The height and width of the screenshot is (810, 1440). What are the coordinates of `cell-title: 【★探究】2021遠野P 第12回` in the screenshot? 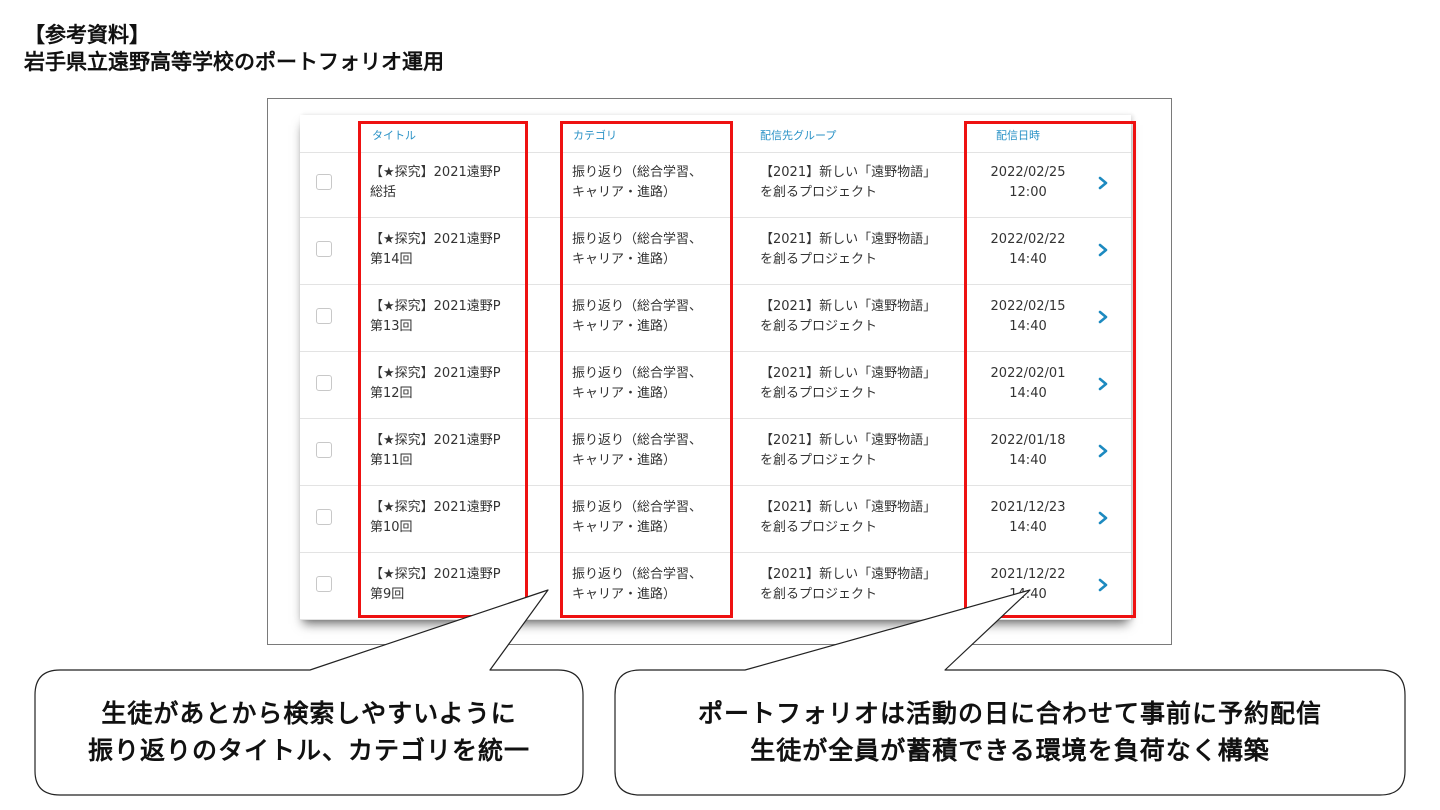 It's located at (435, 384).